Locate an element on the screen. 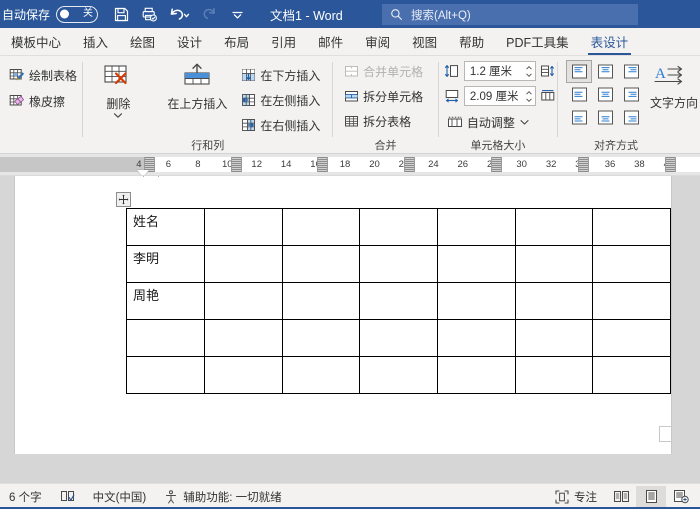  tab-pdf-tools: PDF工具集 is located at coordinates (537, 41).